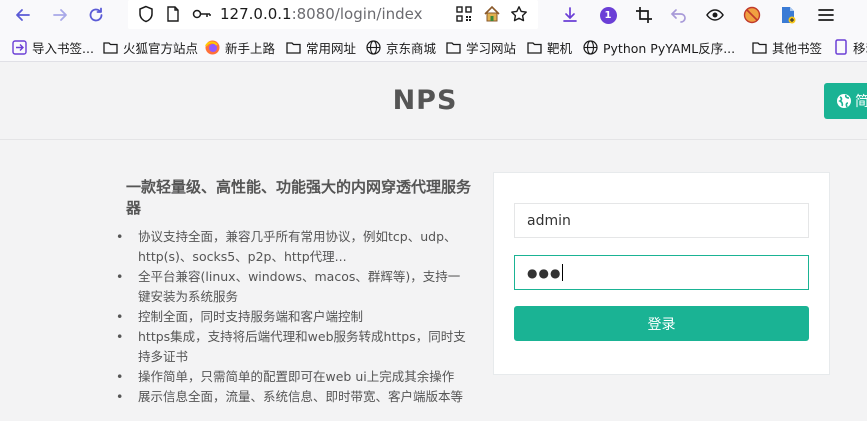 The height and width of the screenshot is (421, 867). I want to click on back-button, so click(23, 15).